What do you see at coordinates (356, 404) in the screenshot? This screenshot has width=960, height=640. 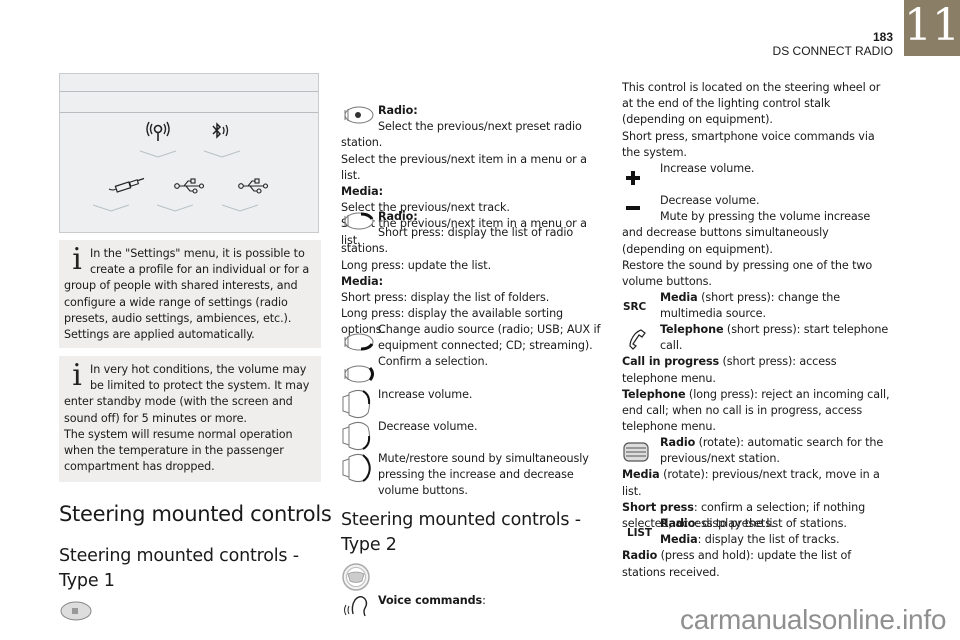 I see `volume-up-control-icon` at bounding box center [356, 404].